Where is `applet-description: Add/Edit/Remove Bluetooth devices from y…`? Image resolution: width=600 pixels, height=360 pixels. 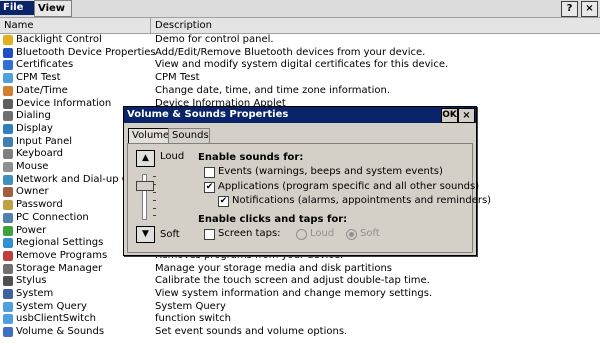 applet-description: Add/Edit/Remove Bluetooth devices from y… is located at coordinates (290, 52).